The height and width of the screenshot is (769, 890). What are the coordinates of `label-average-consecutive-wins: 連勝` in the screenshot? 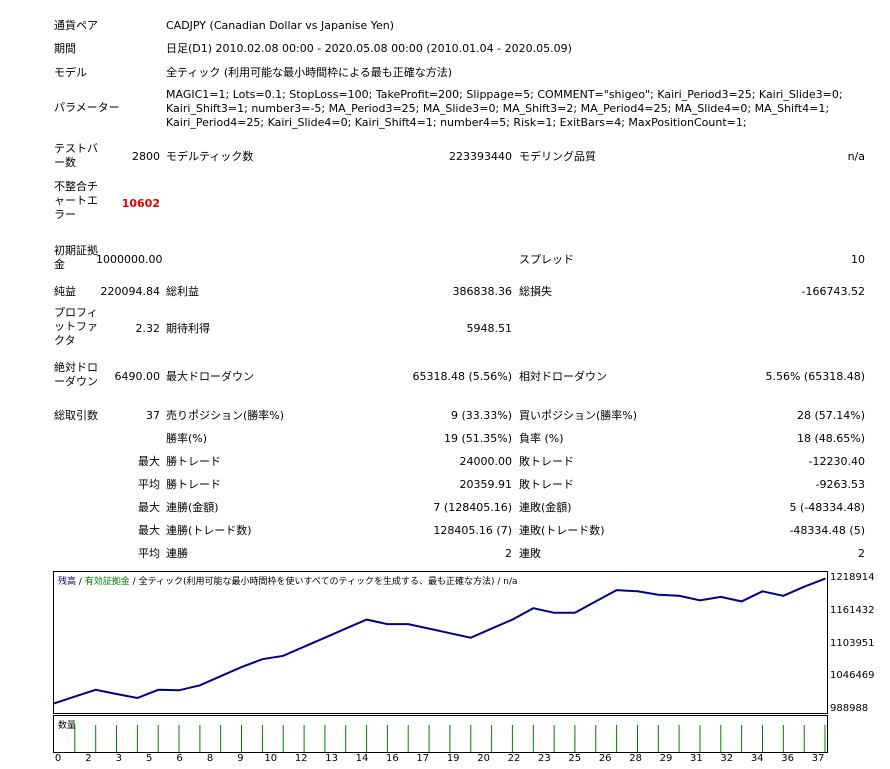 It's located at (177, 553).